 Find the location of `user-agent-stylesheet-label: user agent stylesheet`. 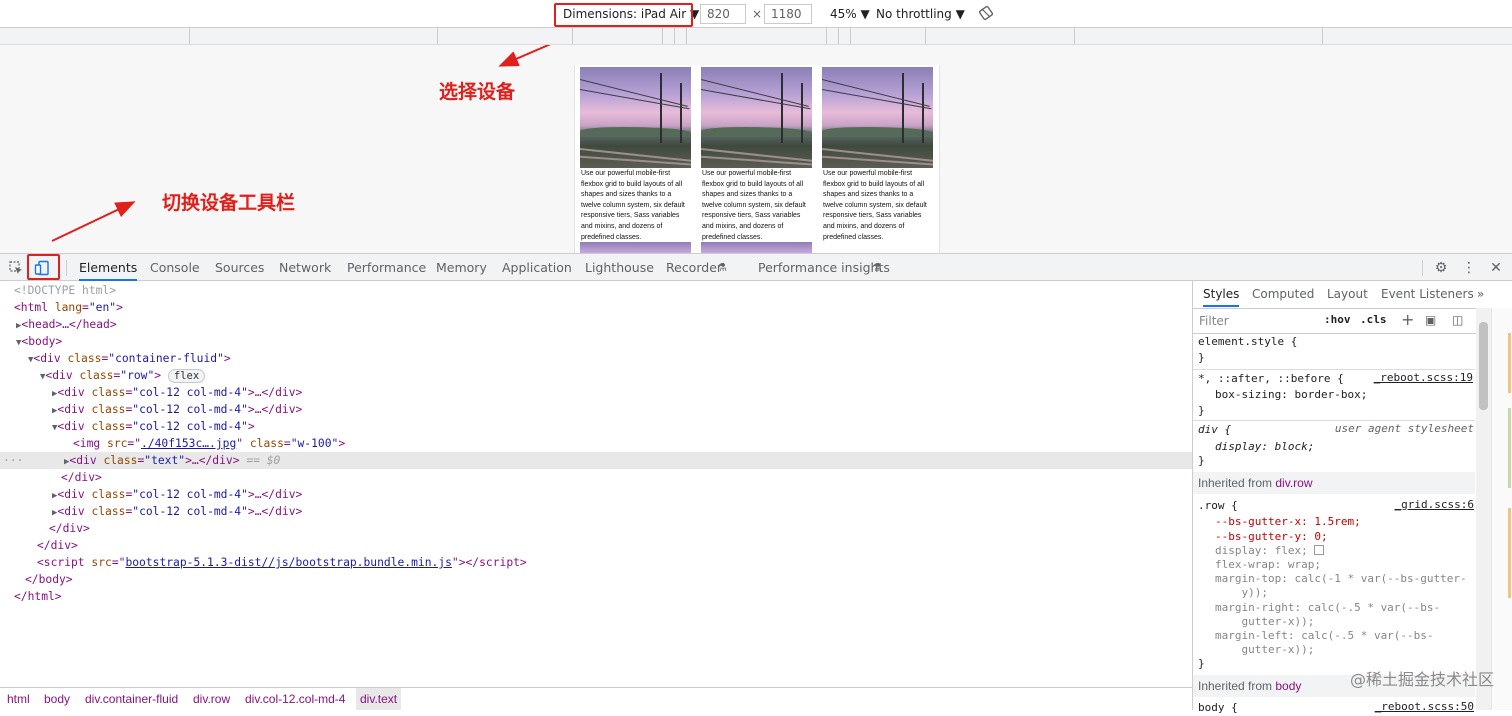

user-agent-stylesheet-label: user agent stylesheet is located at coordinates (1404, 428).